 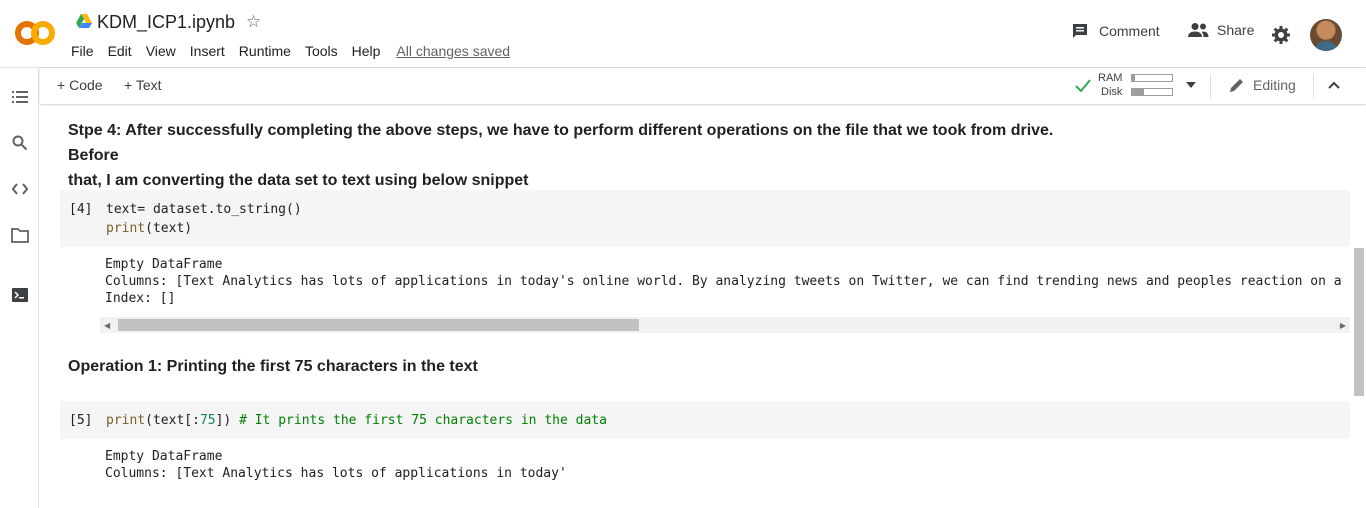 What do you see at coordinates (1236, 30) in the screenshot?
I see `share-label: Share` at bounding box center [1236, 30].